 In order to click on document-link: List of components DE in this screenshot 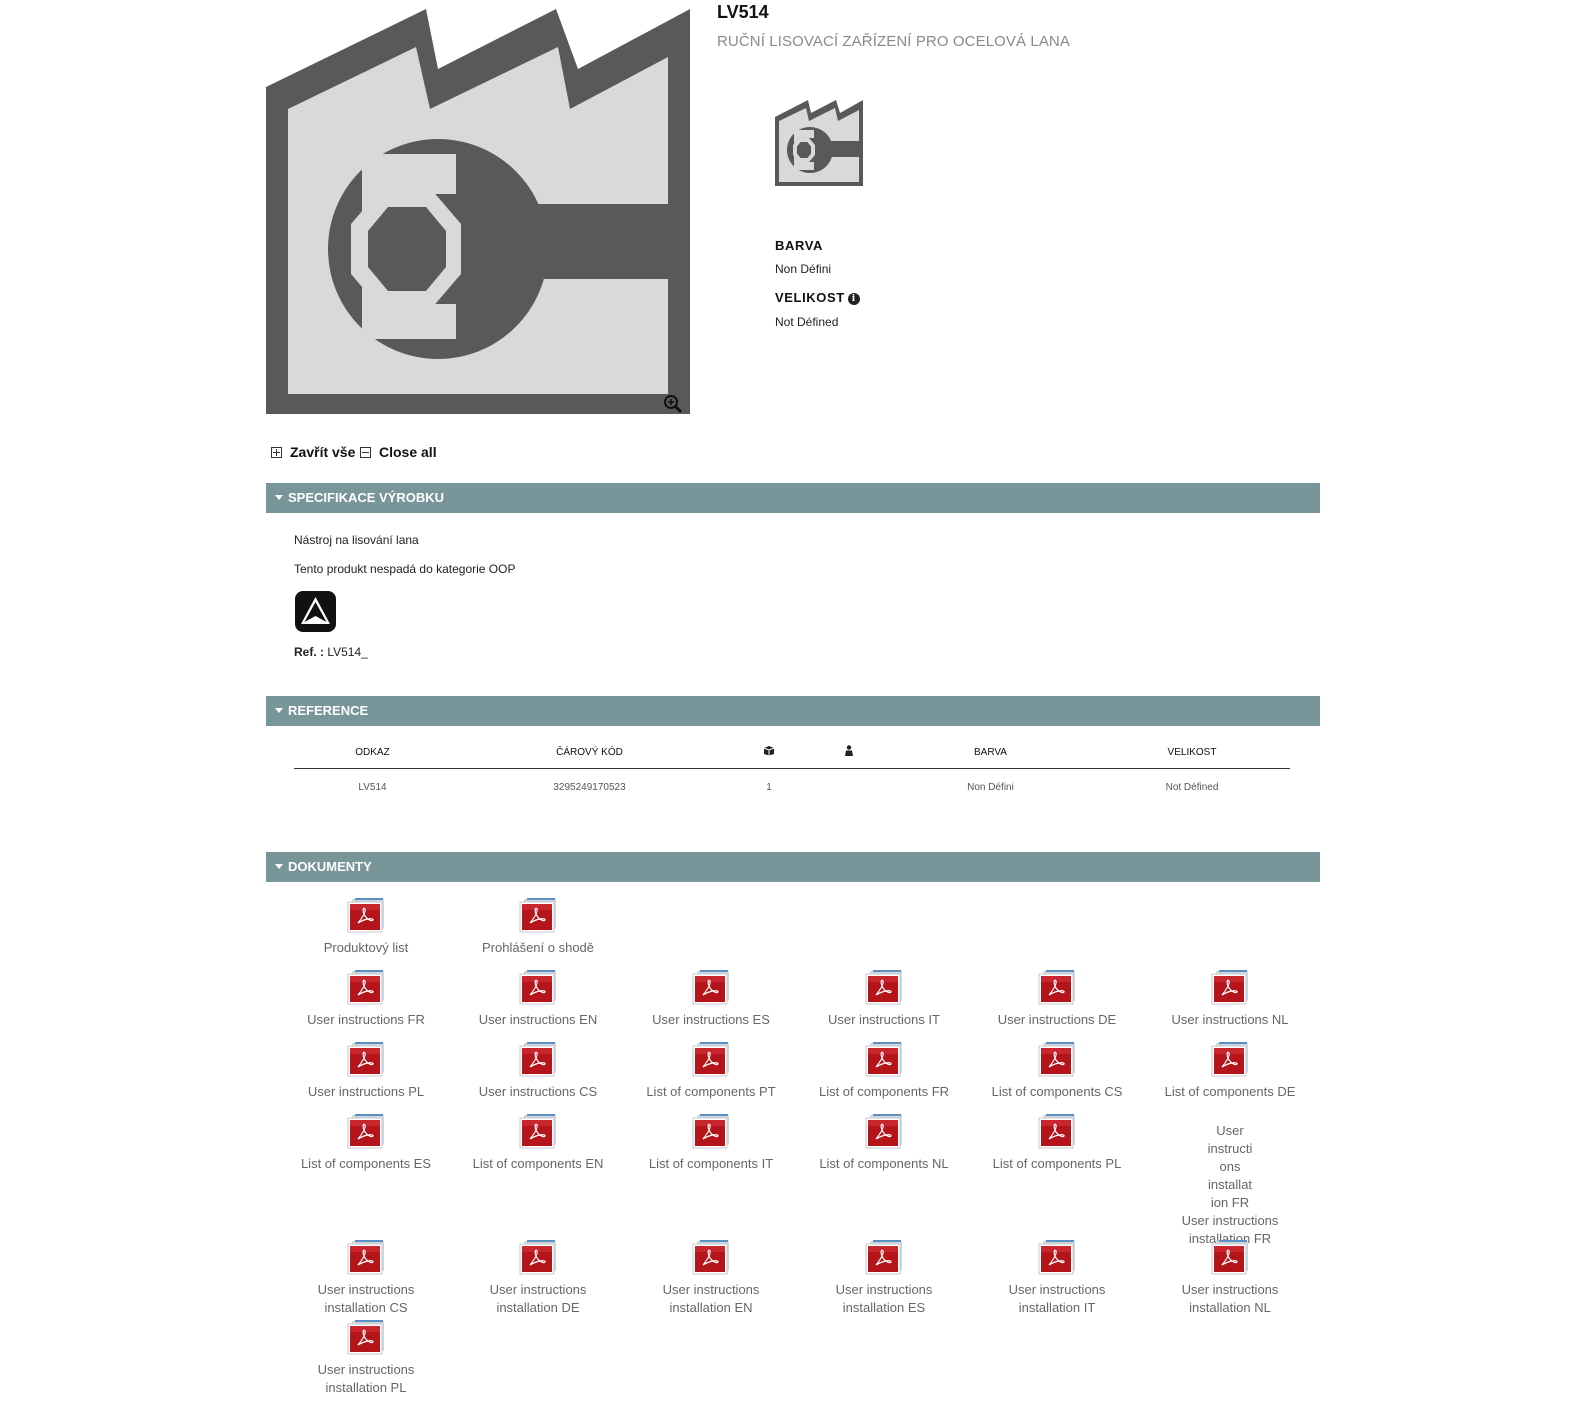, I will do `click(1230, 1071)`.